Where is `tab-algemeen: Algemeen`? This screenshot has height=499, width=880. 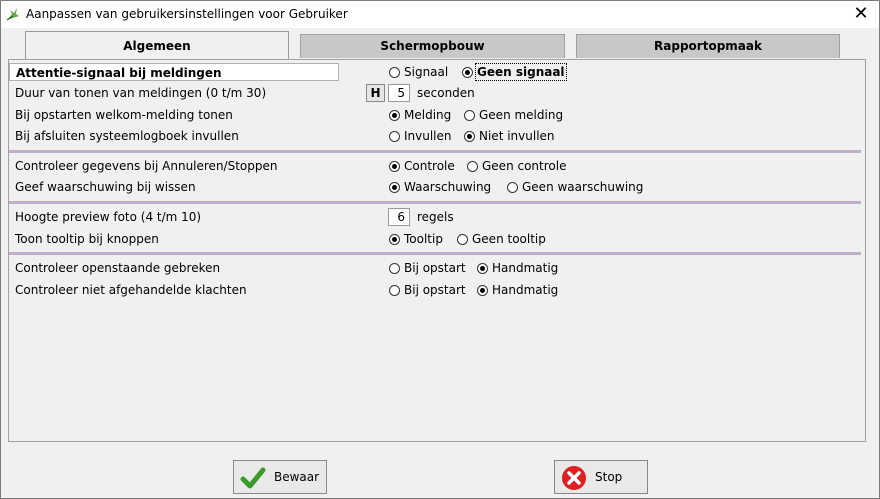
tab-algemeen: Algemeen is located at coordinates (157, 45).